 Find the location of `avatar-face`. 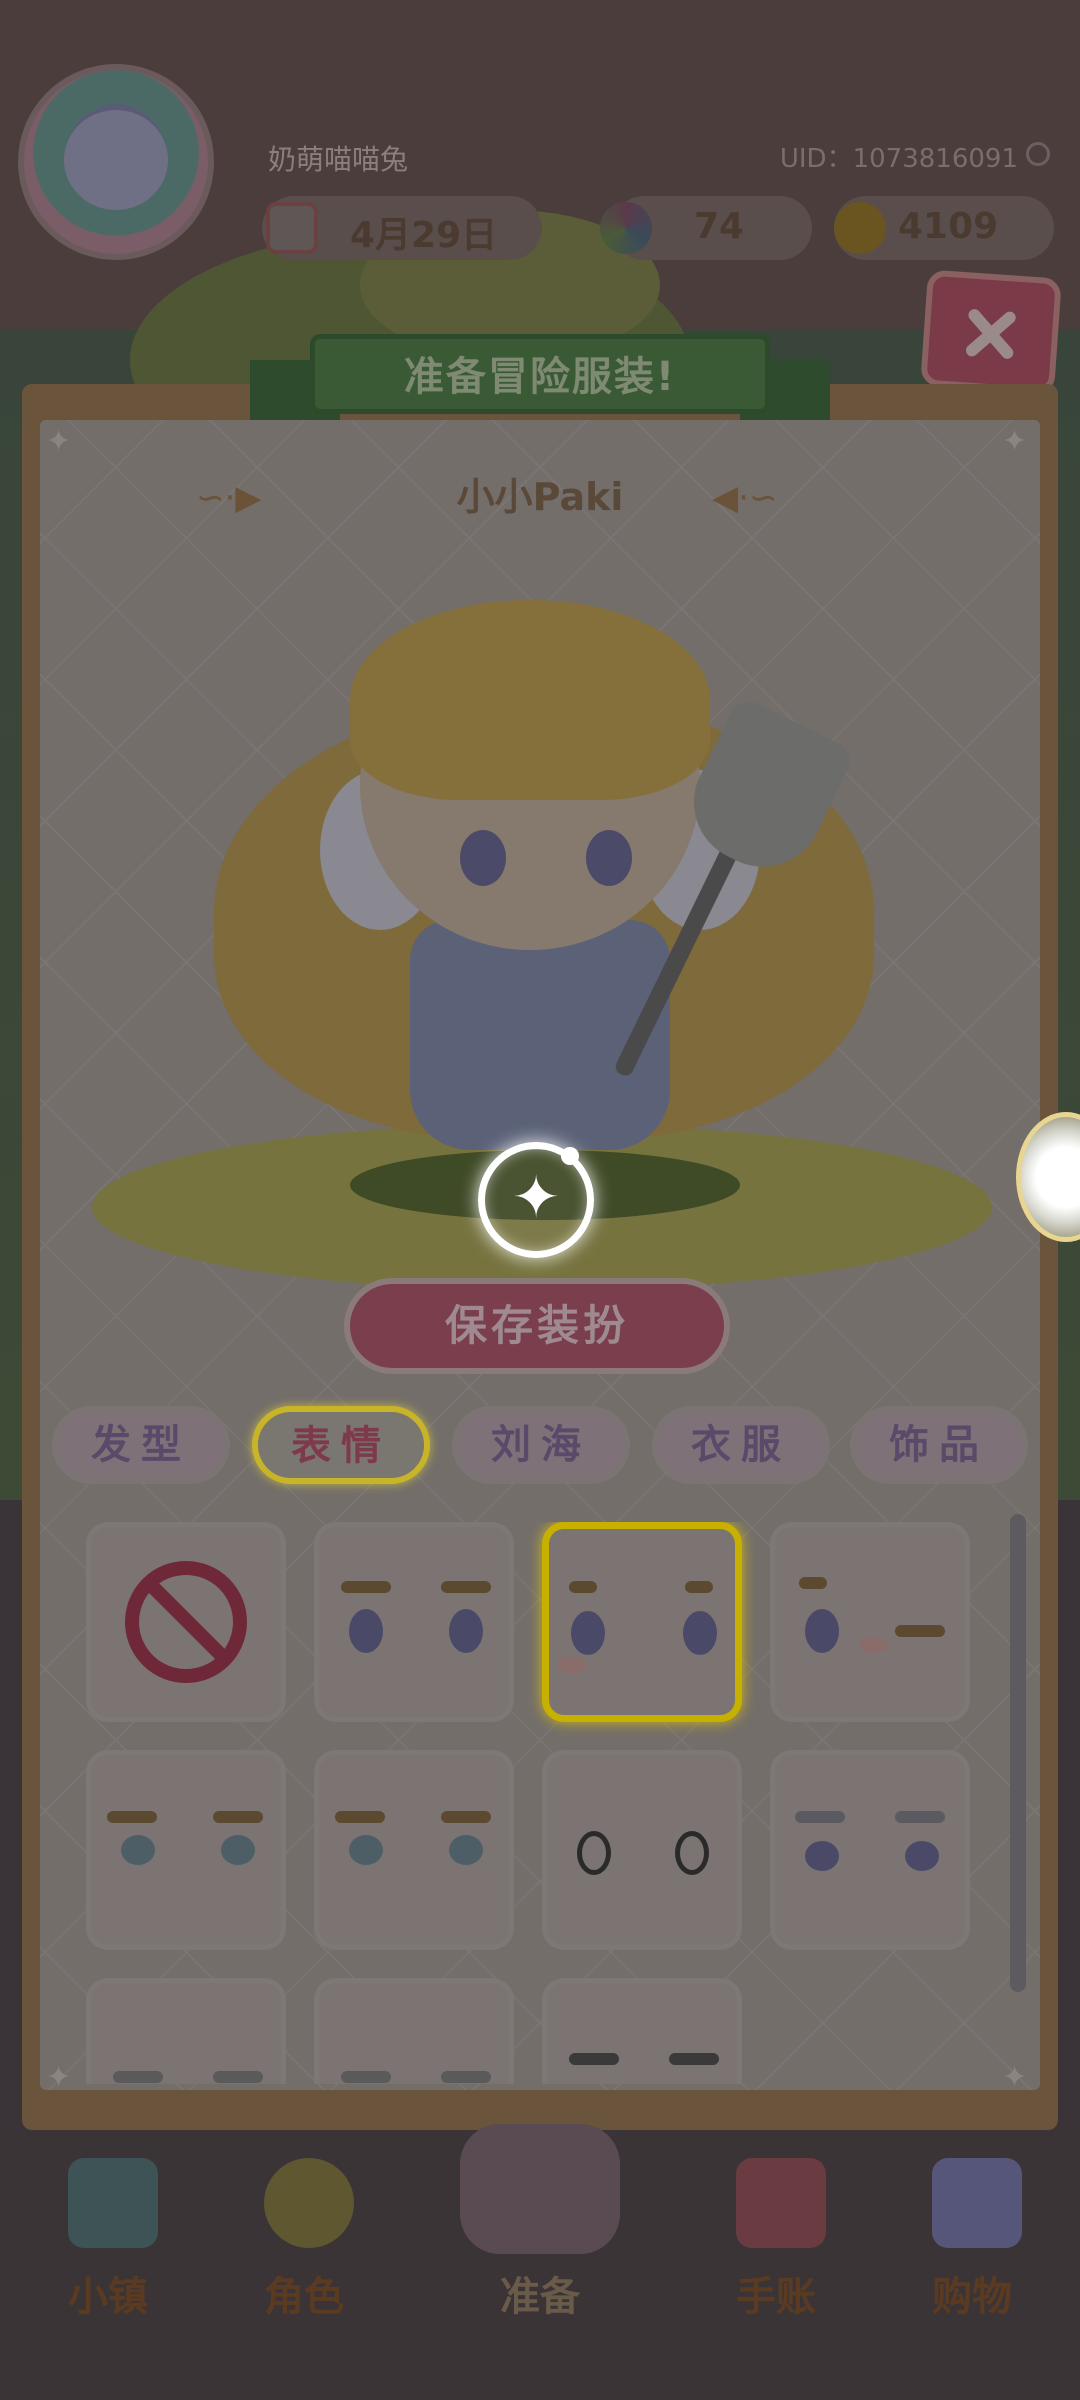

avatar-face is located at coordinates (116, 160).